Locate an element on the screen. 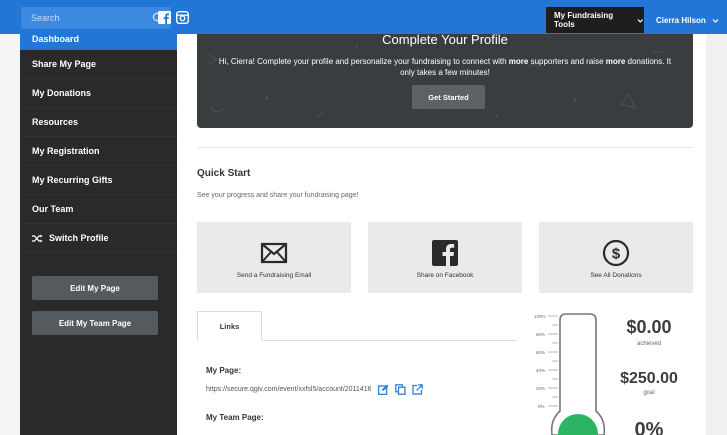 This screenshot has height=435, width=727. see-donations-card: $ See All Donations is located at coordinates (616, 257).